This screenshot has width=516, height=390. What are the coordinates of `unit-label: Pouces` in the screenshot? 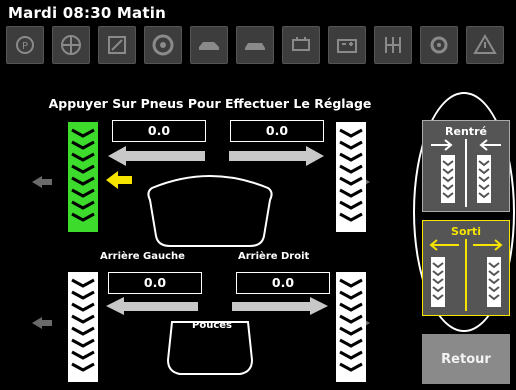 It's located at (212, 325).